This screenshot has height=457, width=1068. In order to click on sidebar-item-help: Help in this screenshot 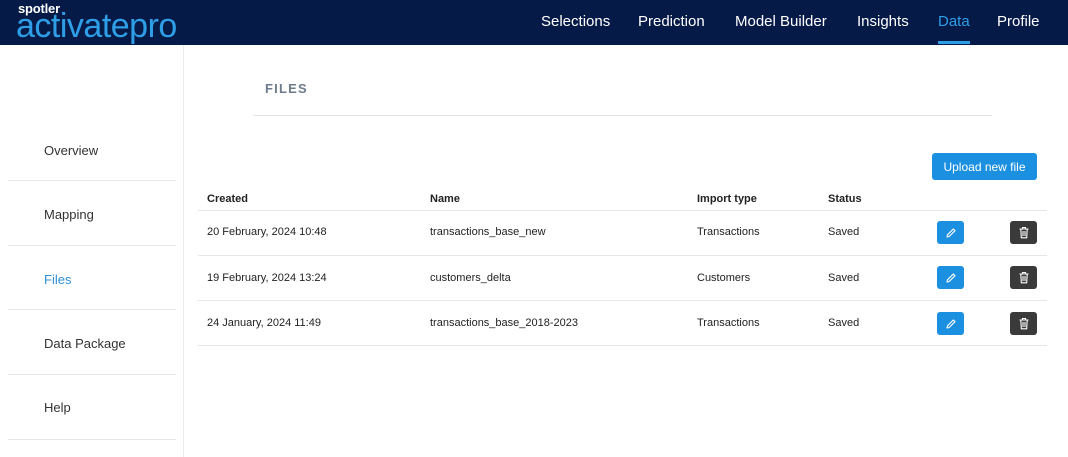, I will do `click(92, 408)`.